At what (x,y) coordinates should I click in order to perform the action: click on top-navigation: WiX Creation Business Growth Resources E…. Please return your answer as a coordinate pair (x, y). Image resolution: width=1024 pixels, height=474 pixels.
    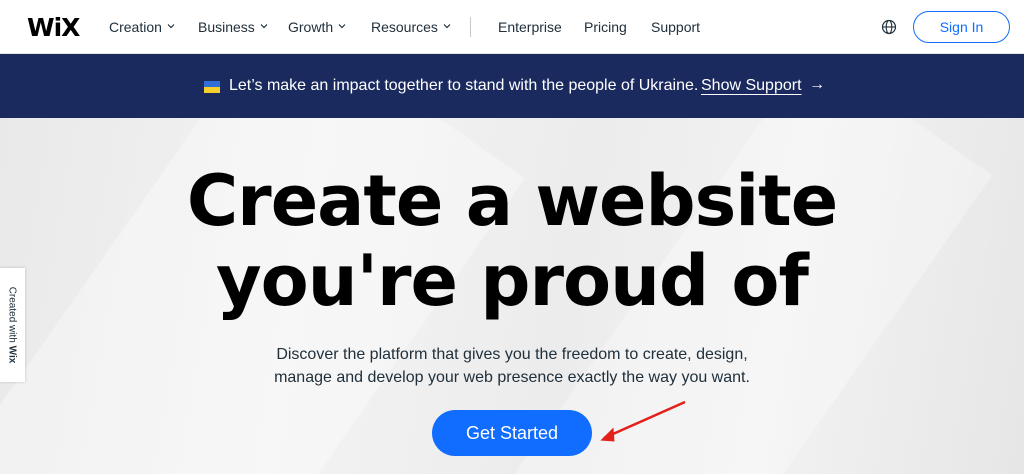
    Looking at the image, I should click on (512, 27).